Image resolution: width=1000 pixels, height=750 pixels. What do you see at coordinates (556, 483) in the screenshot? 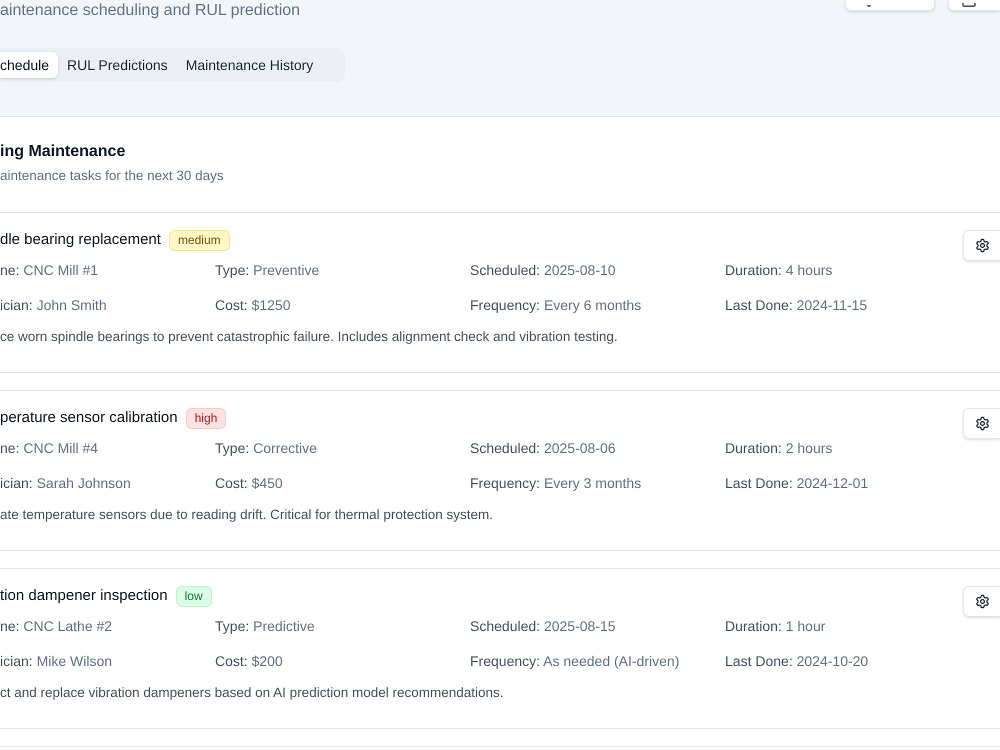
I see `detail-text: Frequency: Every 3 months` at bounding box center [556, 483].